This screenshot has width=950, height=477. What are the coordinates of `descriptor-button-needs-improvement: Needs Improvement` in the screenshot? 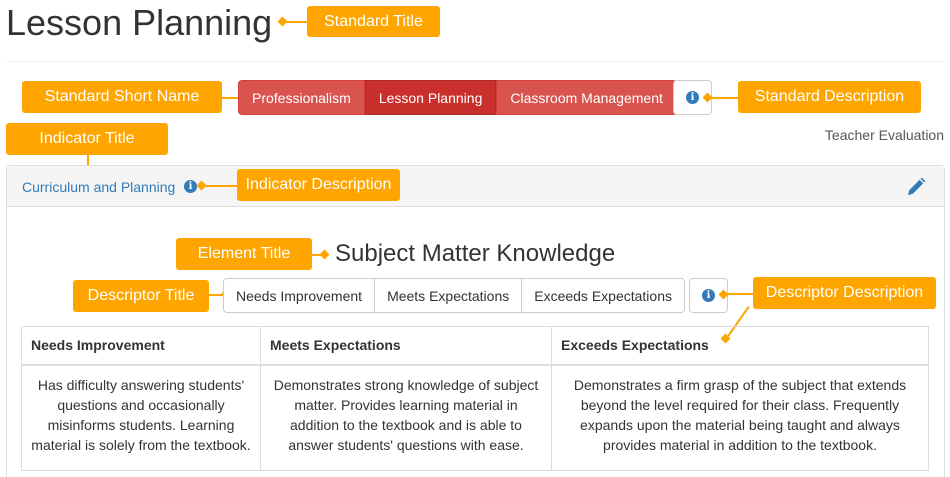 It's located at (299, 295).